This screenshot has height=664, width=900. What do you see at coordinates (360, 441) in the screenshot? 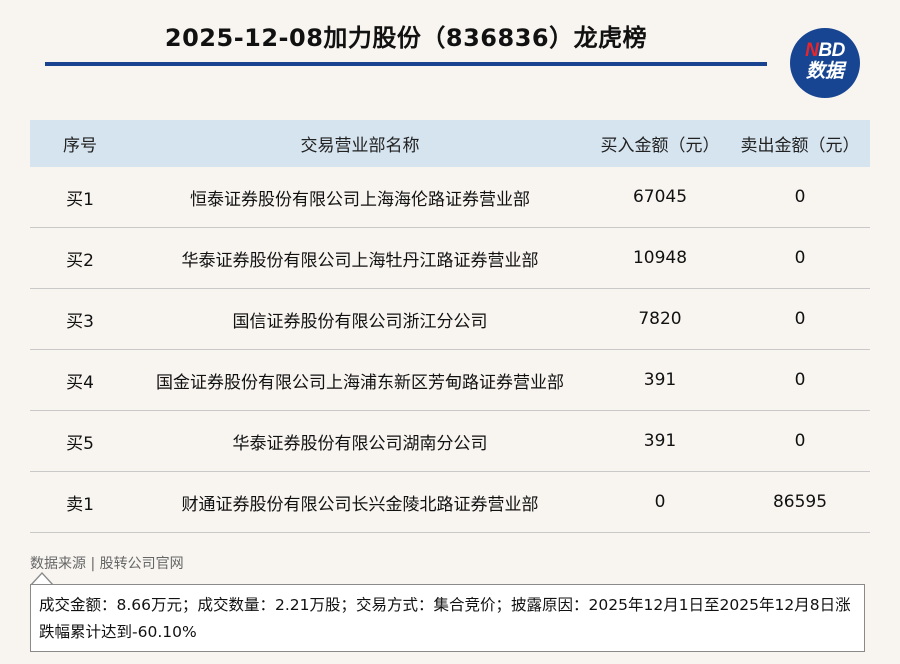
I see `row-branch-name: 华泰证券股份有限公司湖南分公司` at bounding box center [360, 441].